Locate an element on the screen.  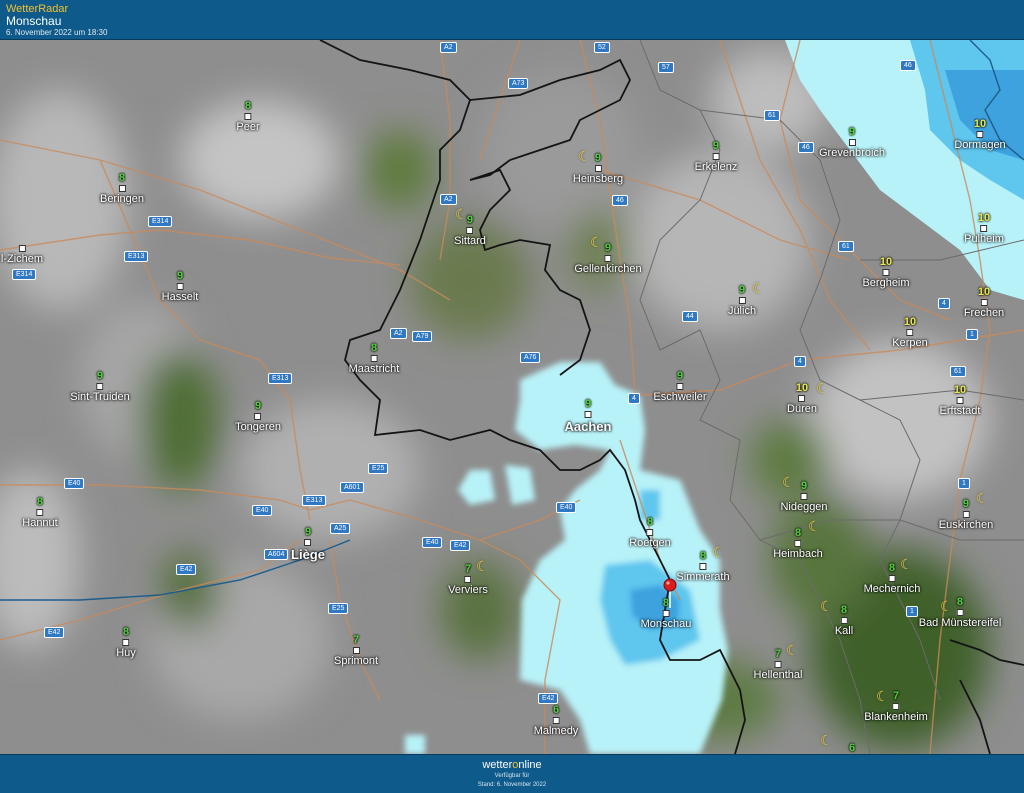
city-hannut: 8 Hannut is located at coordinates (39, 512).